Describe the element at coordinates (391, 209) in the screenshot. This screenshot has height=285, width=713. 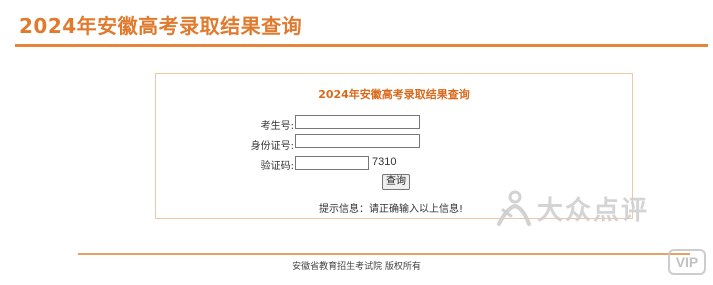
I see `hint-text: 提示信息：请正确输入以上信息!` at that location.